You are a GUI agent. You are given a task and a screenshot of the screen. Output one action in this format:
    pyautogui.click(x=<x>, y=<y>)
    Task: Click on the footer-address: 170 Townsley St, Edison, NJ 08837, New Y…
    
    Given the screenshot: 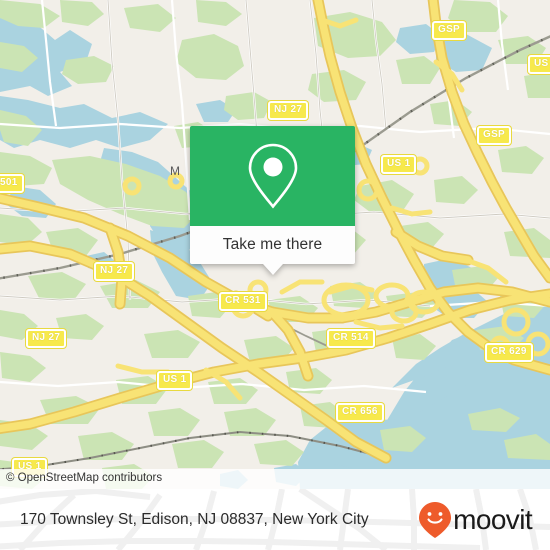 What is the action you would take?
    pyautogui.click(x=194, y=519)
    